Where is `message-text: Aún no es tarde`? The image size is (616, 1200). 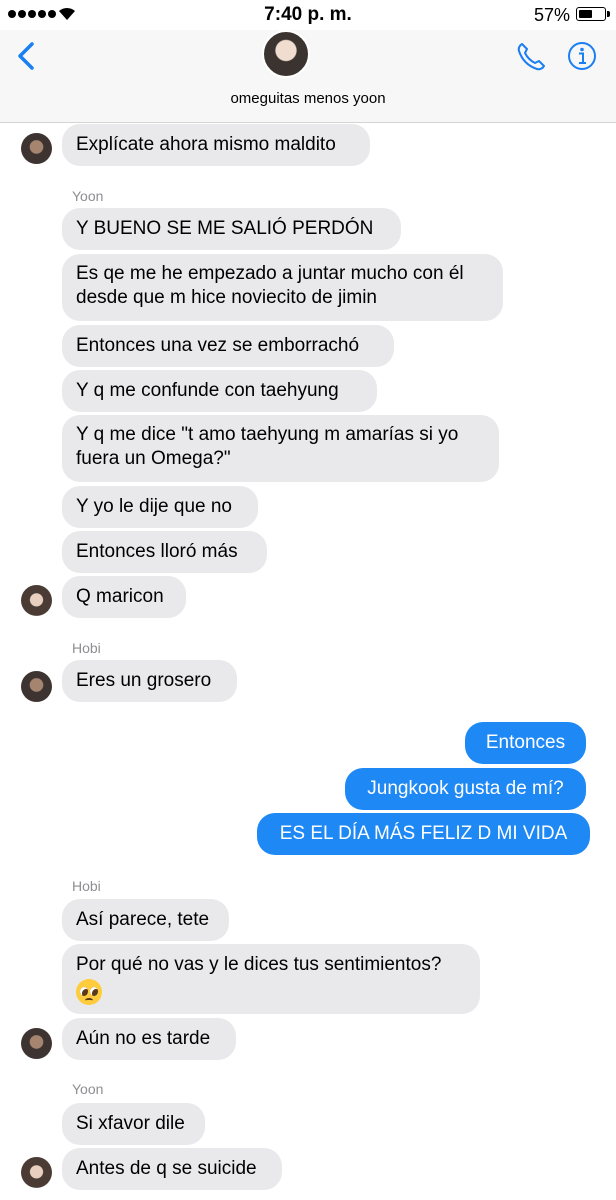 message-text: Aún no es tarde is located at coordinates (143, 1038).